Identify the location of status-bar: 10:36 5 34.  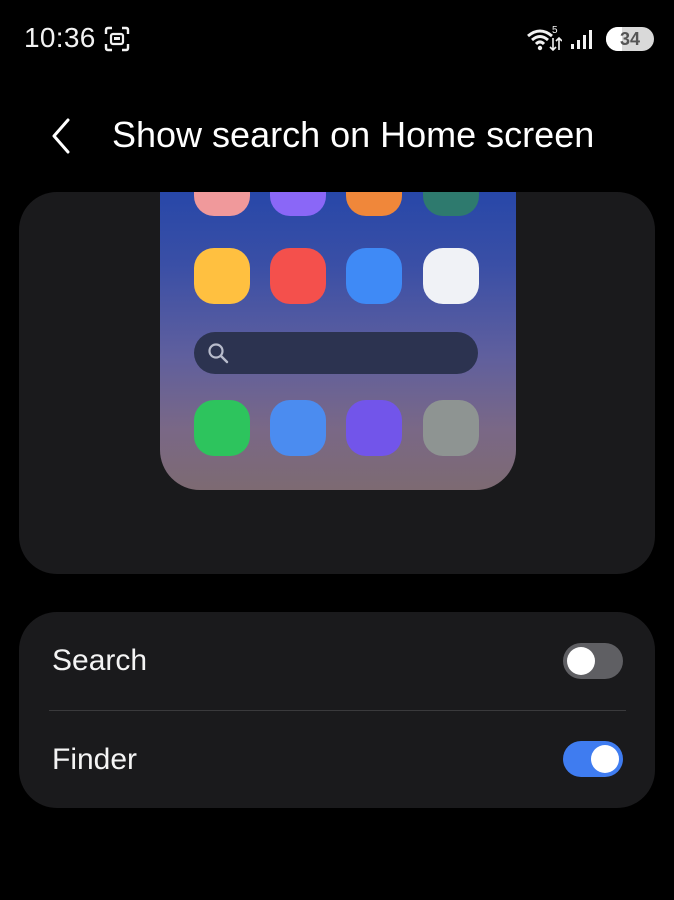
(337, 40).